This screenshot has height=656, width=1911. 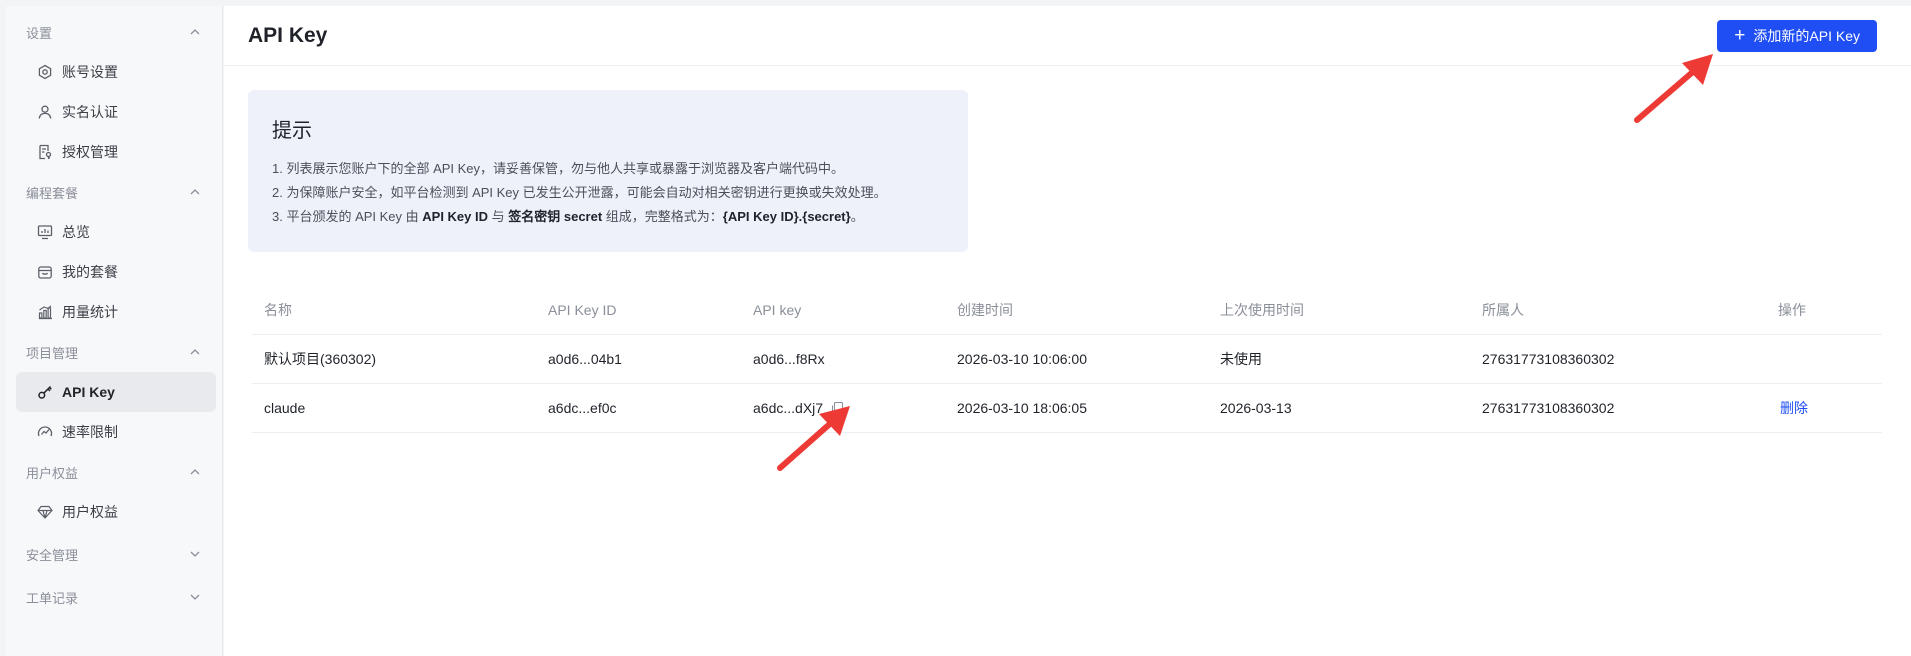 What do you see at coordinates (114, 192) in the screenshot?
I see `sidebar-group-coding-plan: 编程套餐` at bounding box center [114, 192].